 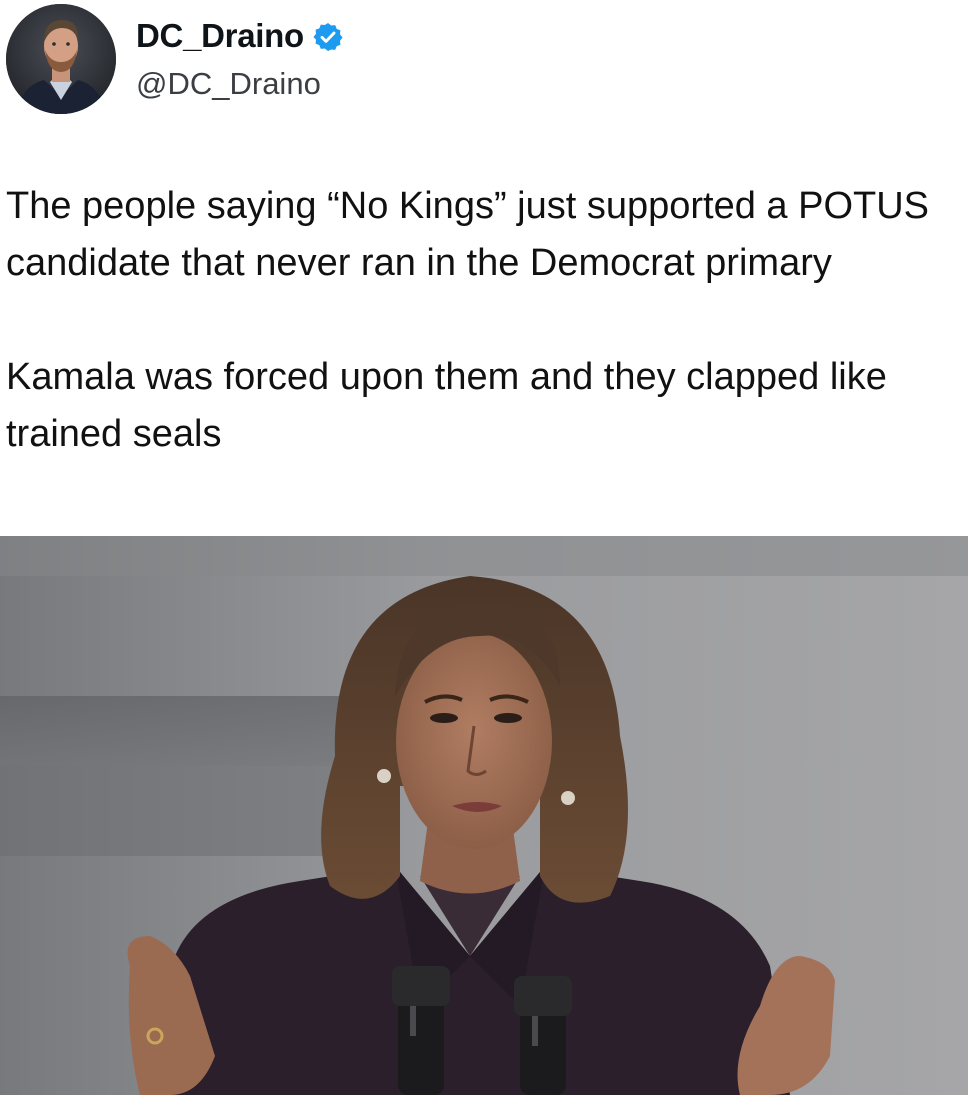 What do you see at coordinates (484, 65) in the screenshot?
I see `tweet-header: DC_Draino @DC_Draino` at bounding box center [484, 65].